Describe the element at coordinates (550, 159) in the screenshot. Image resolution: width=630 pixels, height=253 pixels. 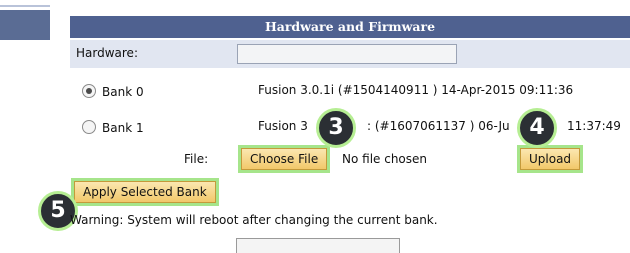
I see `upload-button: Upload` at that location.